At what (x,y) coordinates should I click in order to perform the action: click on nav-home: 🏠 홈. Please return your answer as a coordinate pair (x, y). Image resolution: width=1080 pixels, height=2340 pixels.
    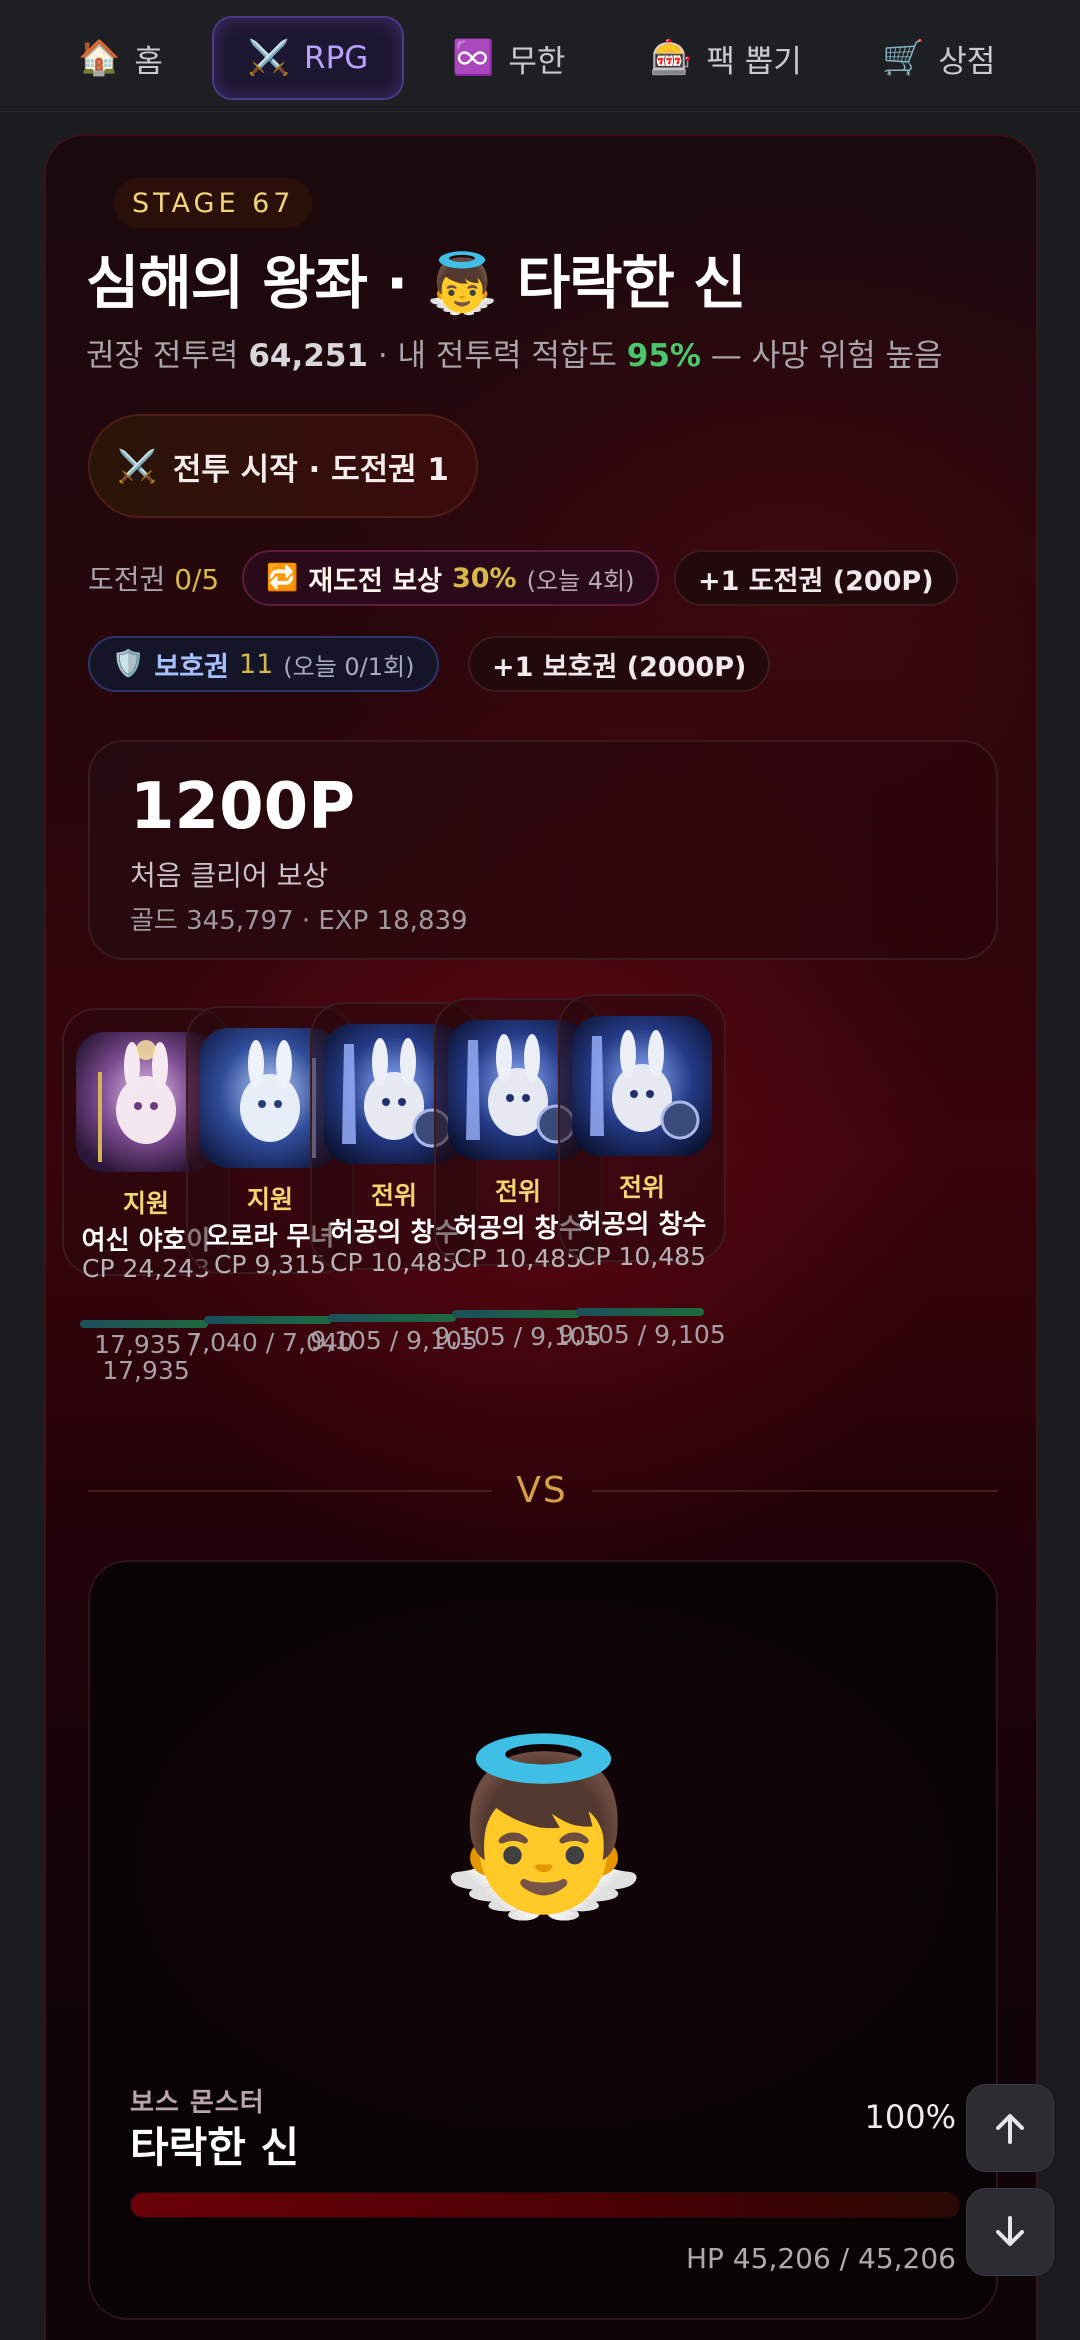
    Looking at the image, I should click on (120, 58).